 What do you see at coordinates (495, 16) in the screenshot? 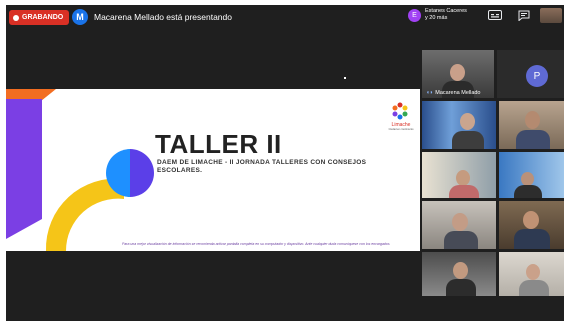
I see `captions-icon` at bounding box center [495, 16].